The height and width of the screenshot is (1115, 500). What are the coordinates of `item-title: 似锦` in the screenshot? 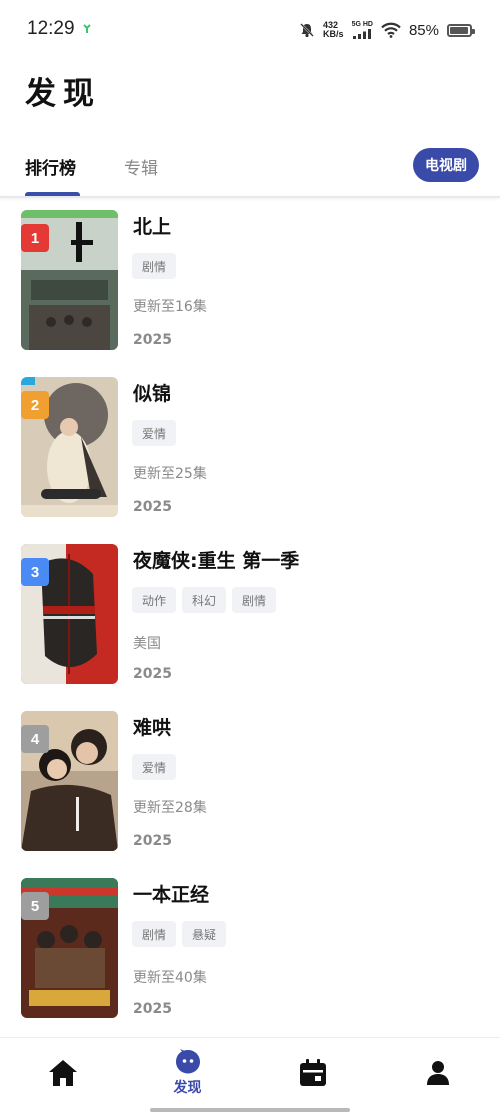 It's located at (152, 392).